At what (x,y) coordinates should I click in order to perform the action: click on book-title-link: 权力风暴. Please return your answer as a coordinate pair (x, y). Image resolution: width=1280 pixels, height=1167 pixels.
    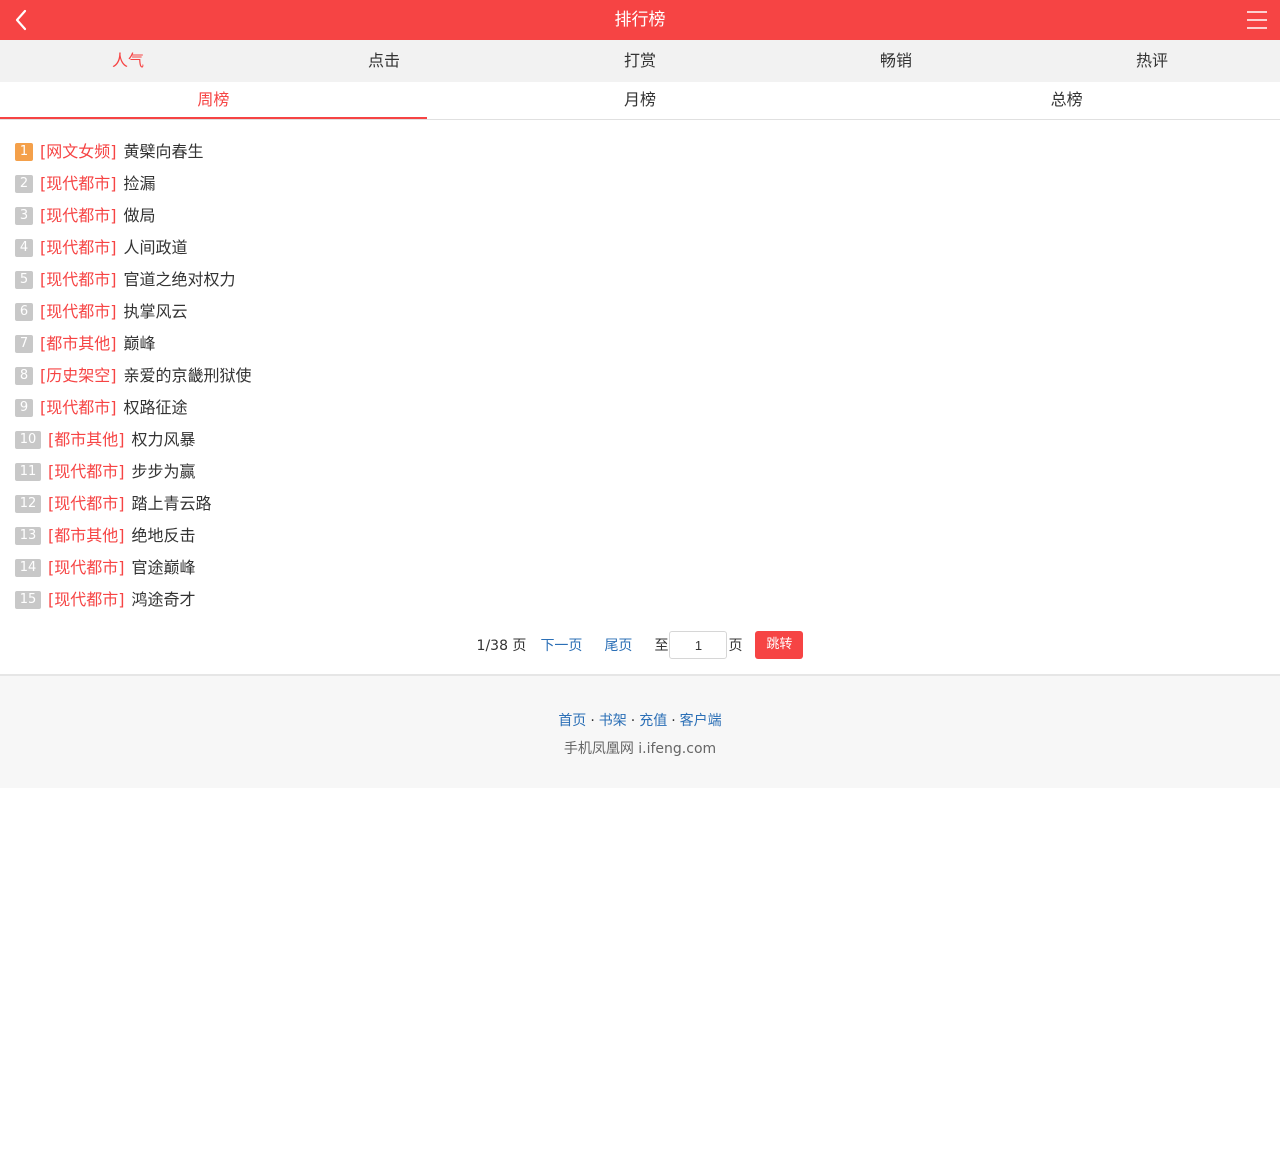
    Looking at the image, I should click on (164, 440).